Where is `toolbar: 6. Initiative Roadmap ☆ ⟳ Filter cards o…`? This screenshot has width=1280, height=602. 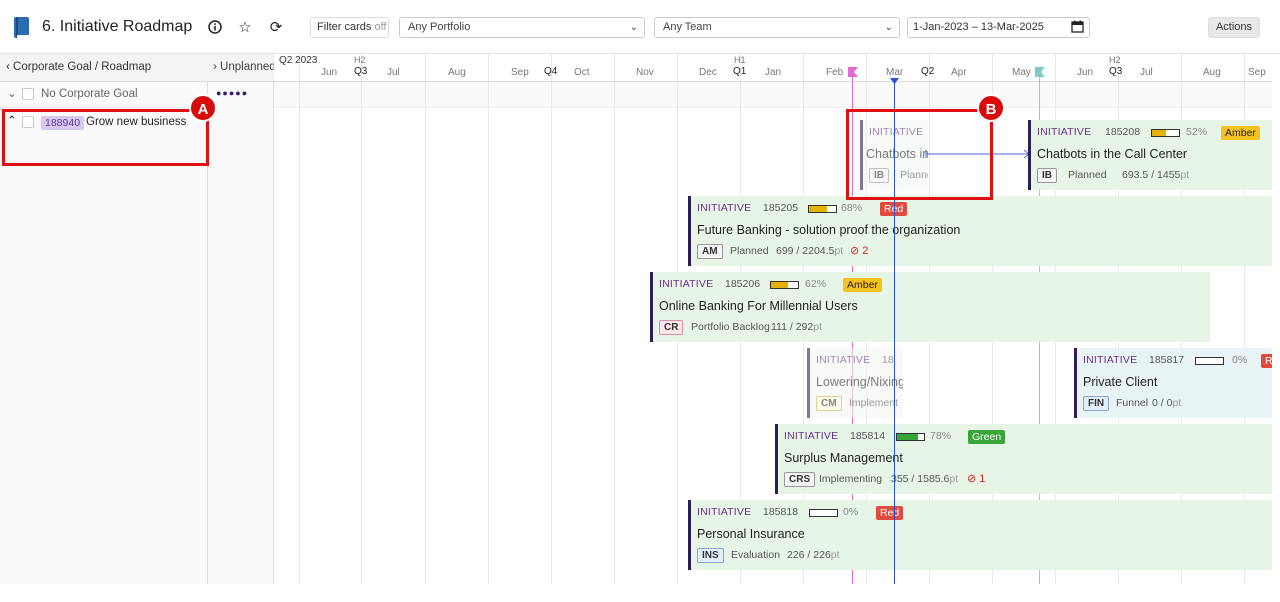
toolbar: 6. Initiative Roadmap ☆ ⟳ Filter cards o… is located at coordinates (640, 27).